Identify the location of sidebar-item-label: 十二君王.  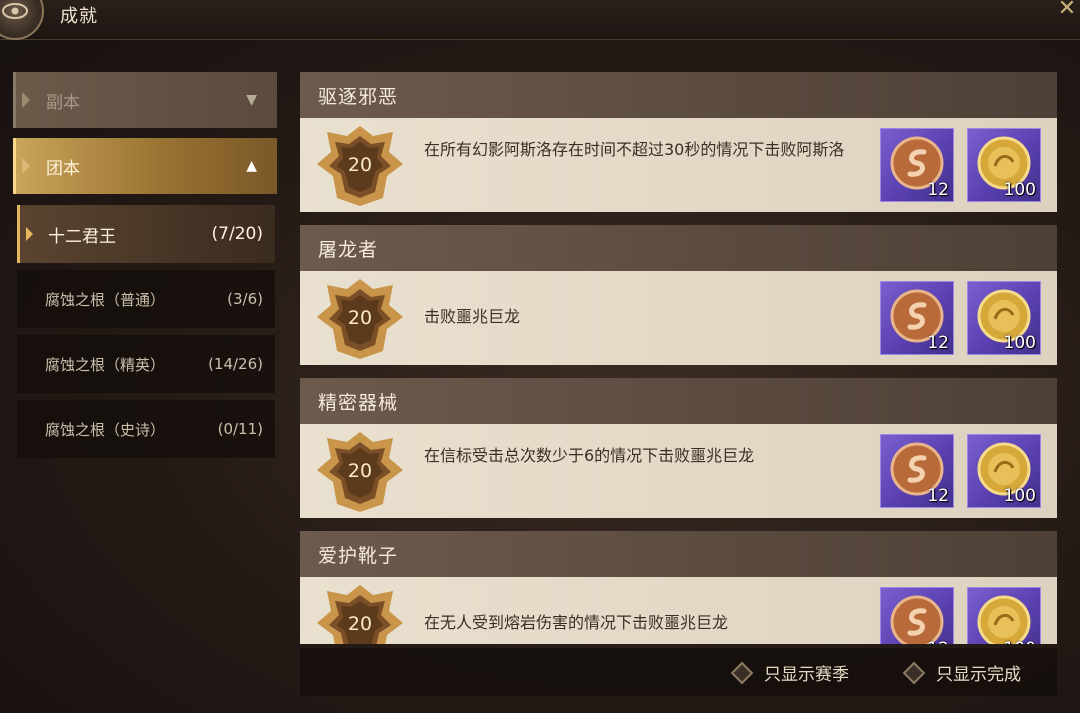
(82, 236).